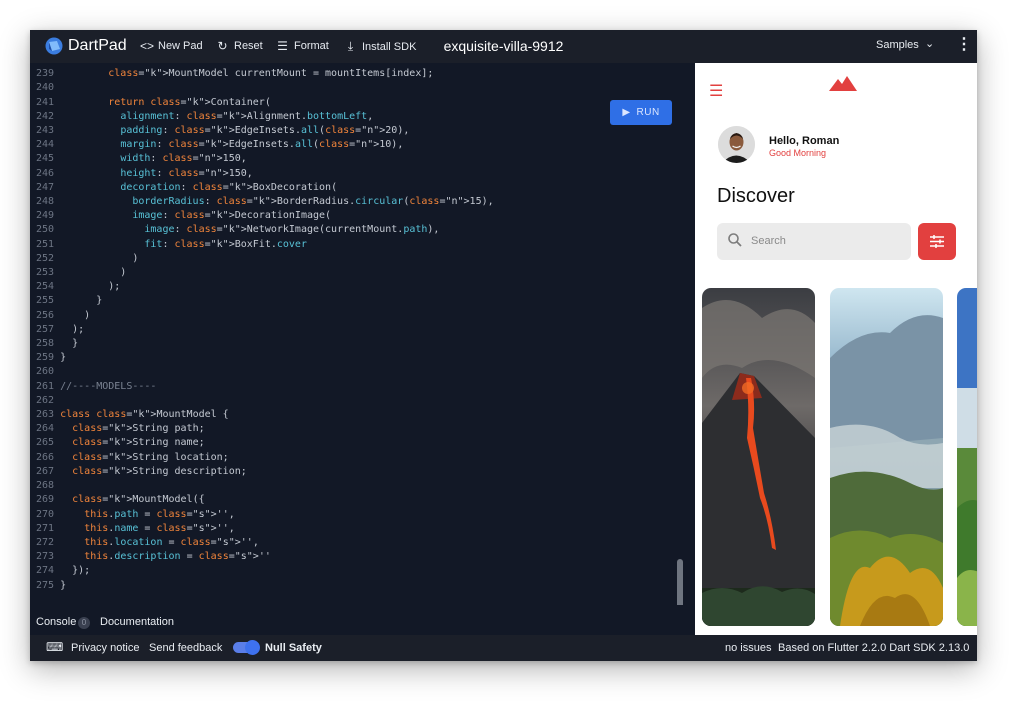 The image size is (1009, 714). I want to click on code-line: 259 }, so click(51, 357).